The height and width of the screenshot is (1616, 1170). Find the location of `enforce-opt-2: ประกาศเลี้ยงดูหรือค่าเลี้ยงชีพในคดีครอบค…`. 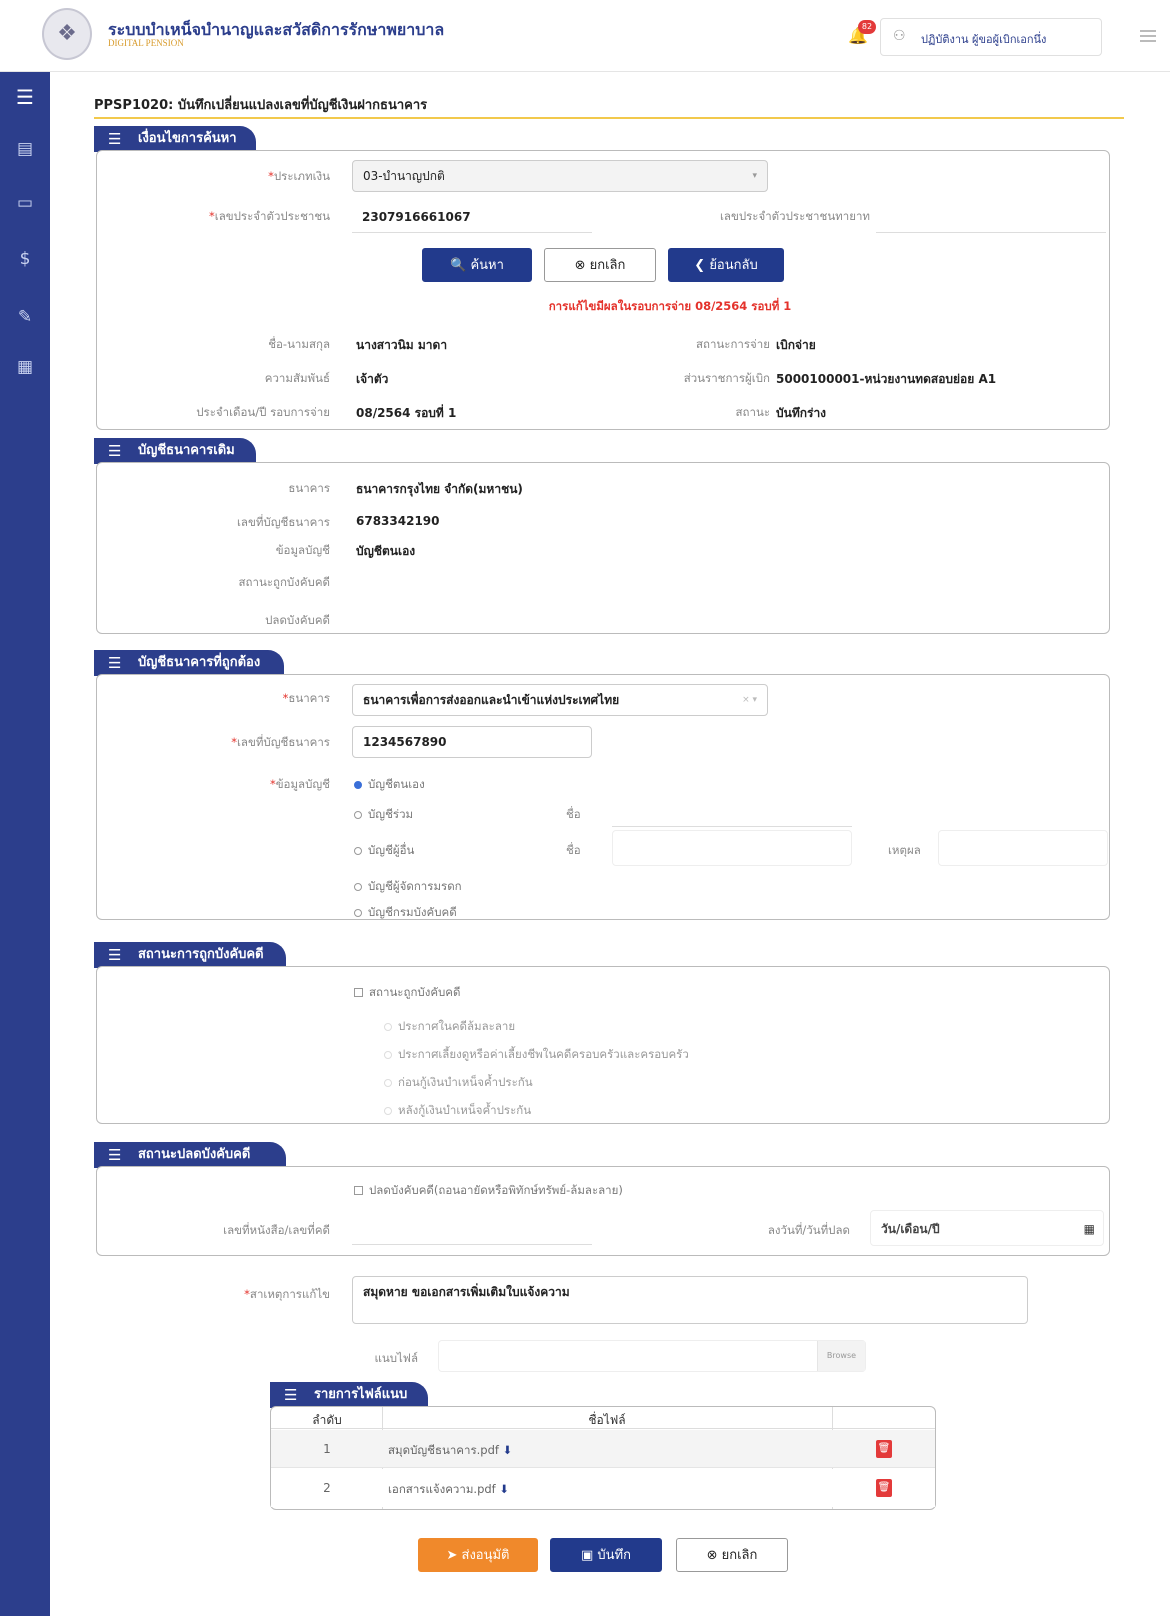

enforce-opt-2: ประกาศเลี้ยงดูหรือค่าเลี้ยงชีพในคดีครอบค… is located at coordinates (536, 1055).